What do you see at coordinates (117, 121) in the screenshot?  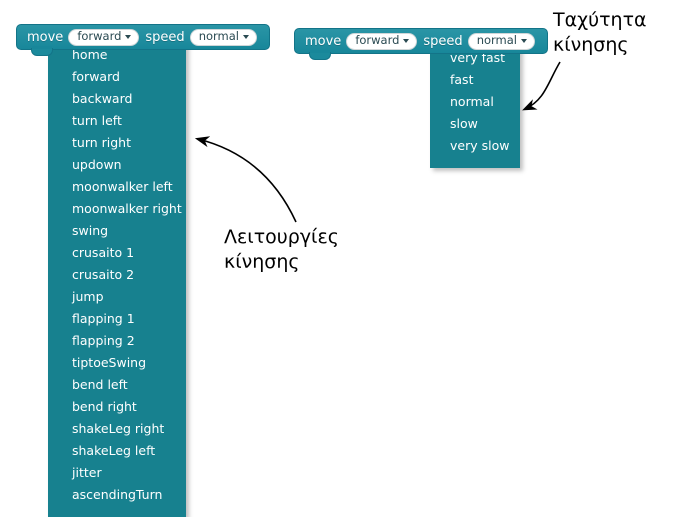 I see `menu-item-turn-left: turn left` at bounding box center [117, 121].